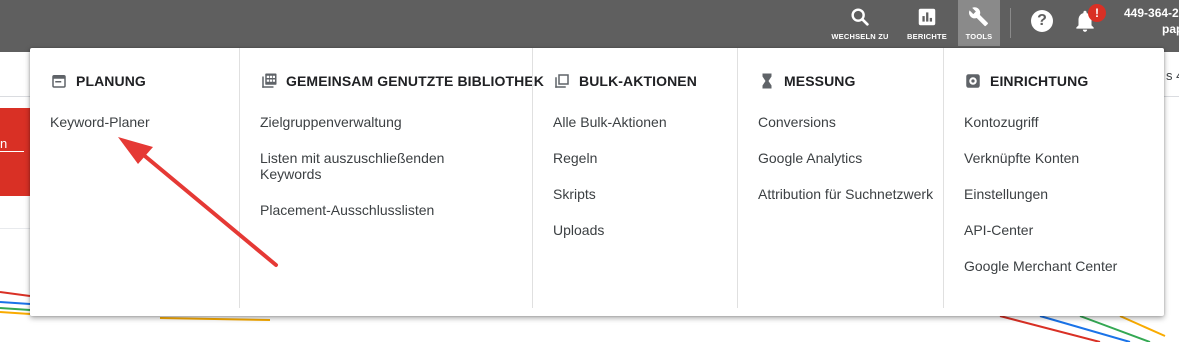  Describe the element at coordinates (1151, 13) in the screenshot. I see `account-id: 449-364-2` at that location.